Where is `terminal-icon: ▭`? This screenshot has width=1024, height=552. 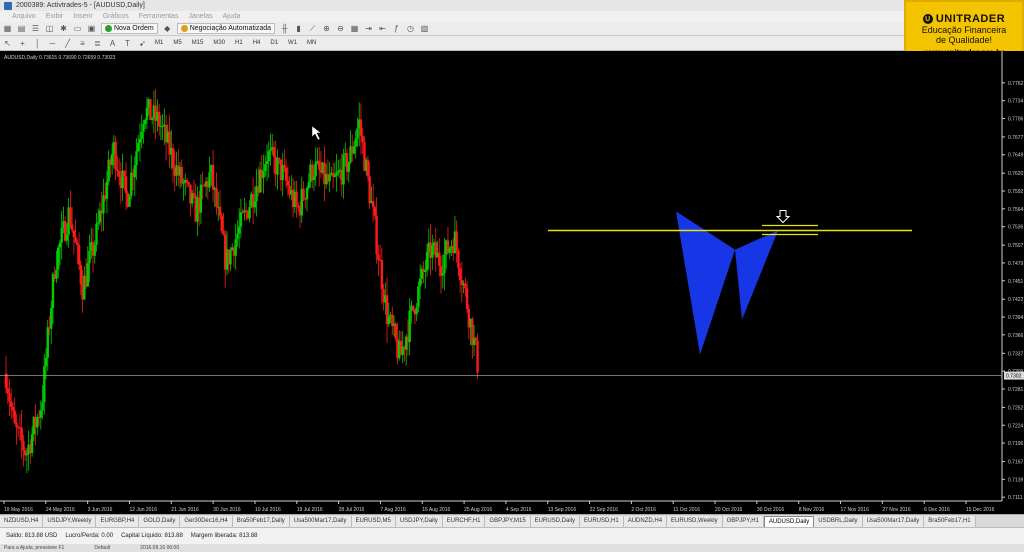 terminal-icon: ▭ is located at coordinates (77, 28).